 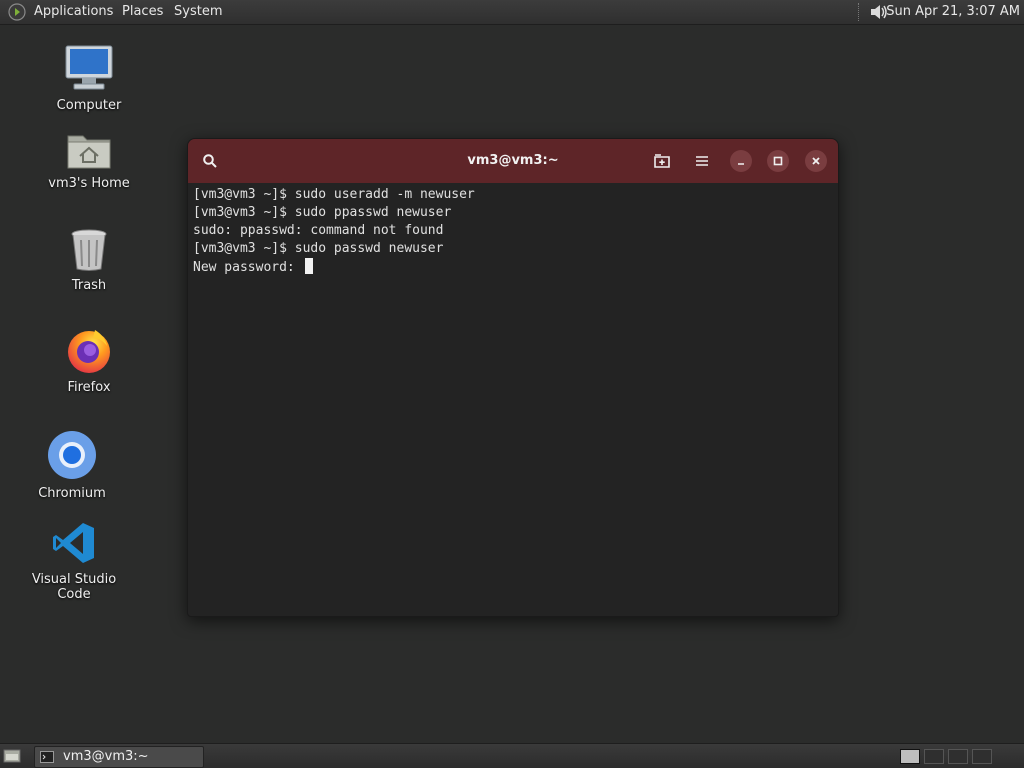 What do you see at coordinates (89, 105) in the screenshot?
I see `desktop-icon-label: Computer` at bounding box center [89, 105].